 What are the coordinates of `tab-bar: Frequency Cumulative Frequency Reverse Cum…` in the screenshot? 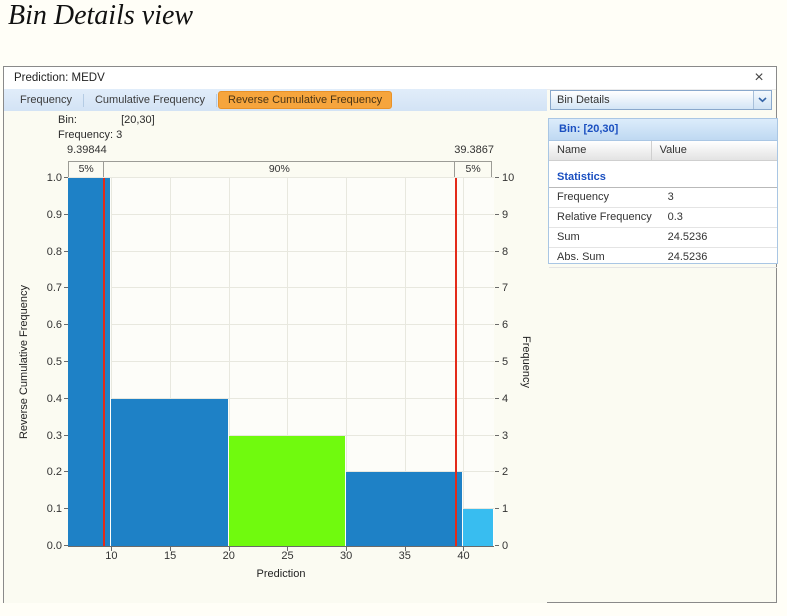 It's located at (275, 100).